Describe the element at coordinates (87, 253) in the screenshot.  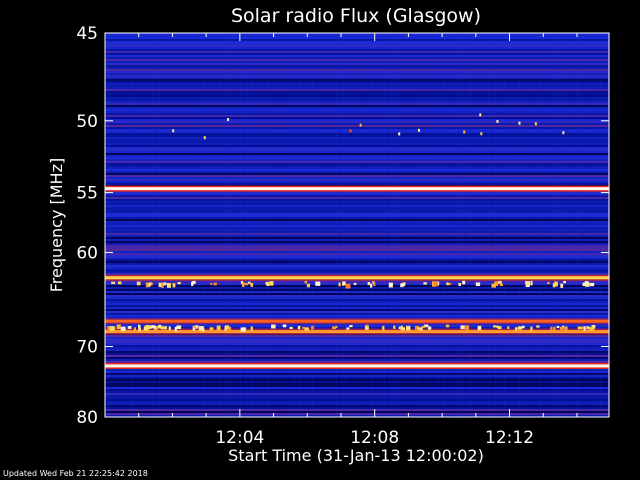
I see `y-tick-label: 60` at that location.